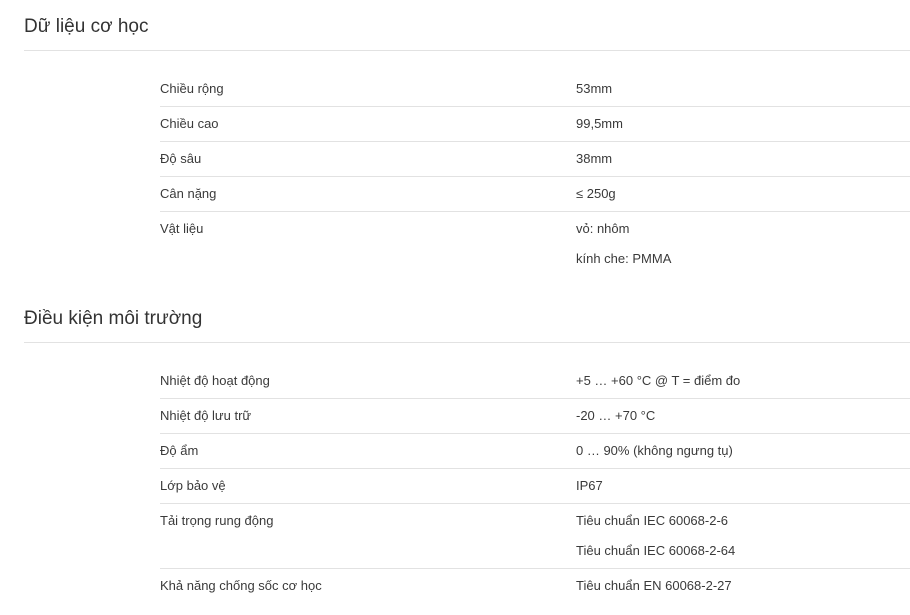 This screenshot has height=615, width=910. Describe the element at coordinates (535, 416) in the screenshot. I see `spec-row-storage-temperature: Nhiệt độ lưu trữ -20 … +70 °C` at that location.